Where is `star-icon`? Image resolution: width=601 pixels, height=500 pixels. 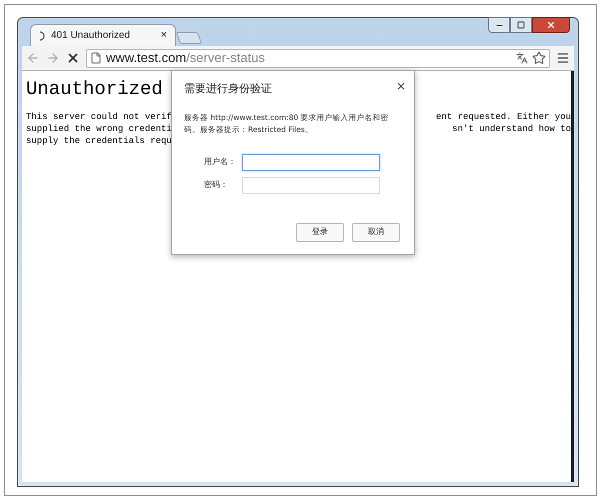
star-icon is located at coordinates (539, 58).